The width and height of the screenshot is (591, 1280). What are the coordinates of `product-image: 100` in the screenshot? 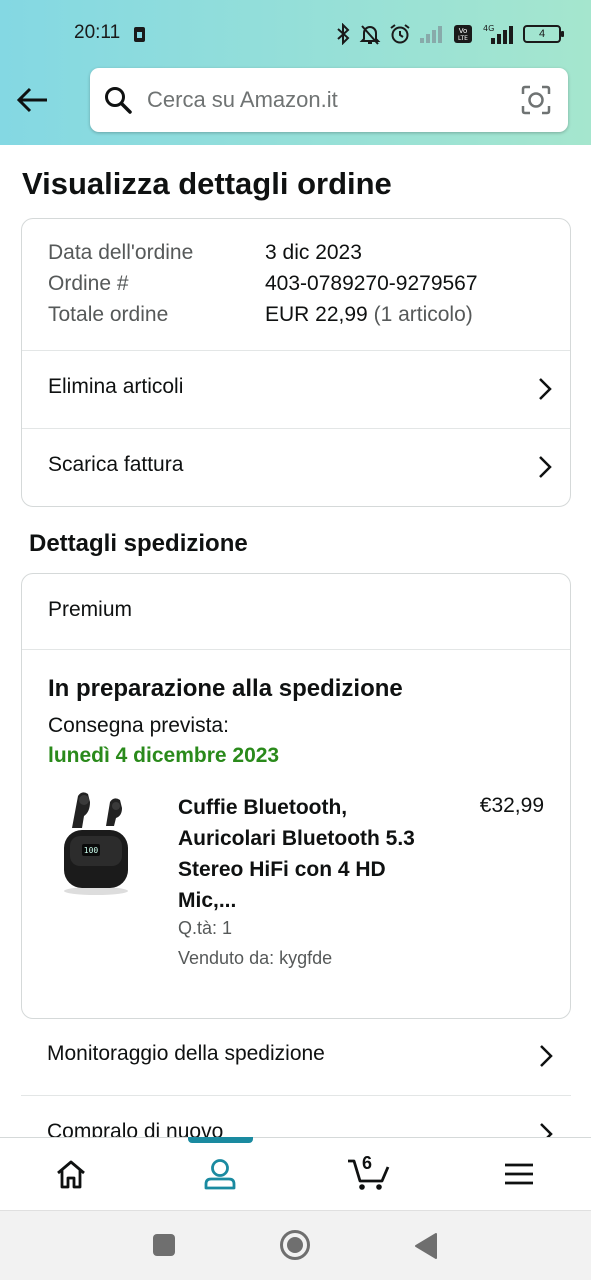 It's located at (96, 843).